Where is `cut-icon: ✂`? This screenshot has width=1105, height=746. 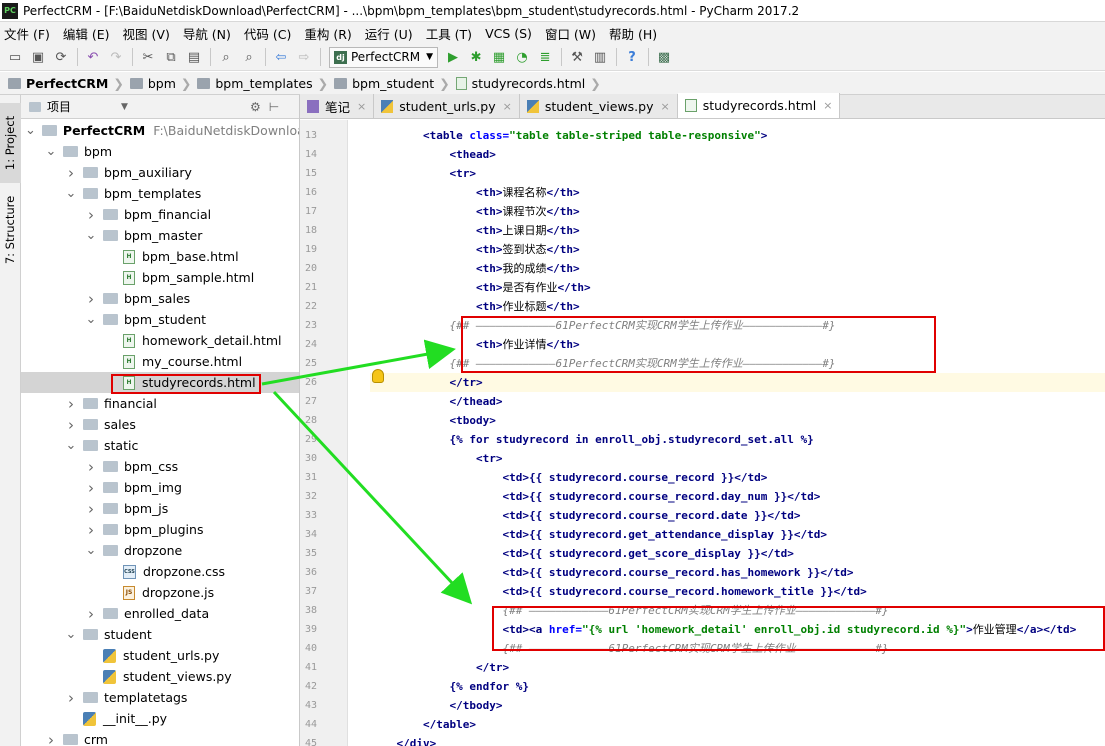
cut-icon: ✂ is located at coordinates (148, 57).